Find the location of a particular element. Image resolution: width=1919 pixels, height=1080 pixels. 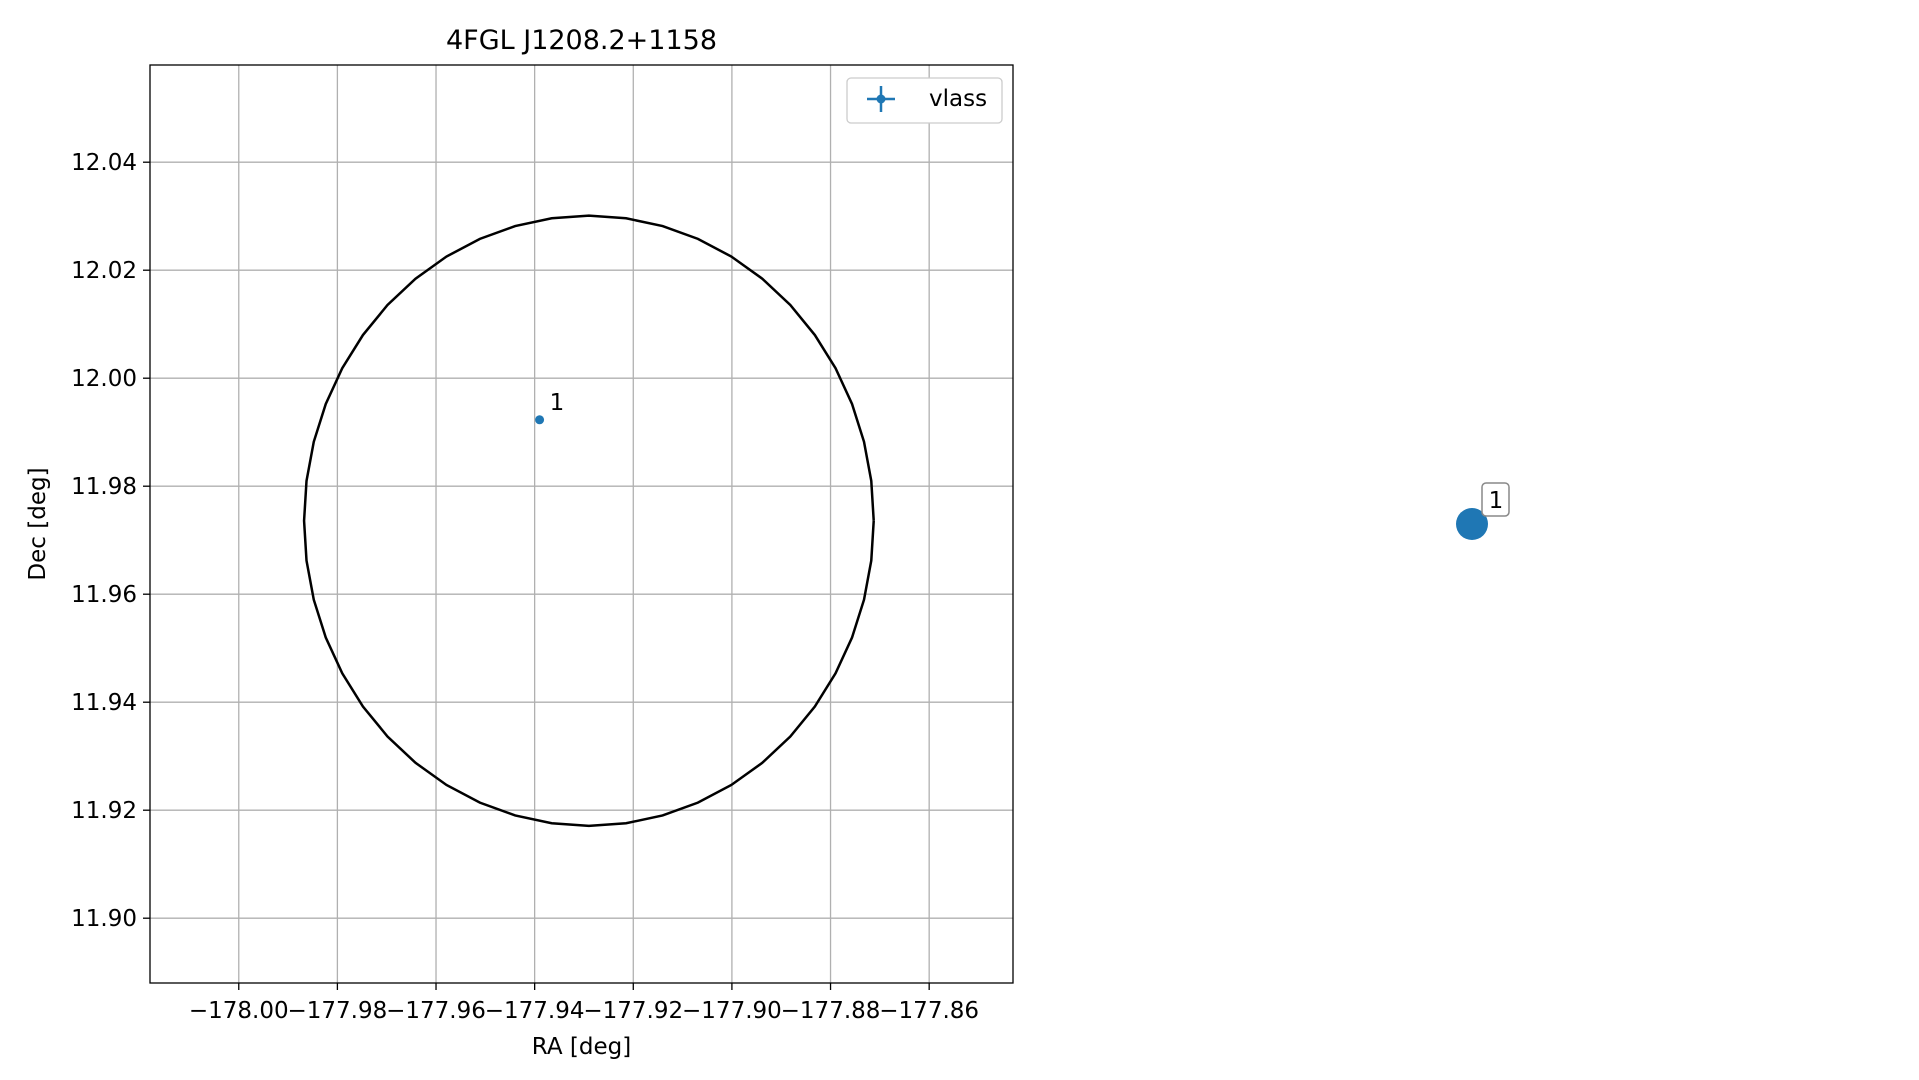

x-tick-label: −177.96 is located at coordinates (436, 1011).